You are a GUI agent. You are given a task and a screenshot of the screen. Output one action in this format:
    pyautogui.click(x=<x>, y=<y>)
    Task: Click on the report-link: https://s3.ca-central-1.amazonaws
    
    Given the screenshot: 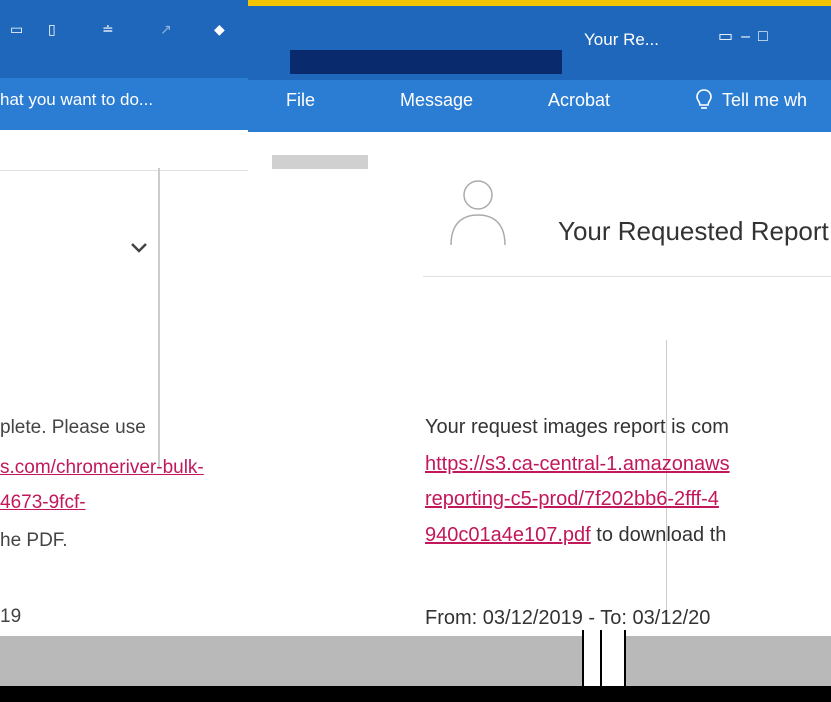 What is the action you would take?
    pyautogui.click(x=577, y=464)
    